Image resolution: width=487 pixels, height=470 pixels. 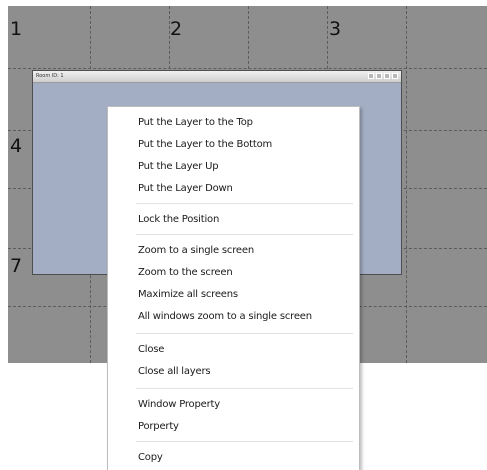 I want to click on menu-item-layer-to-bottom: Put the Layer to the Bottom, so click(x=245, y=145).